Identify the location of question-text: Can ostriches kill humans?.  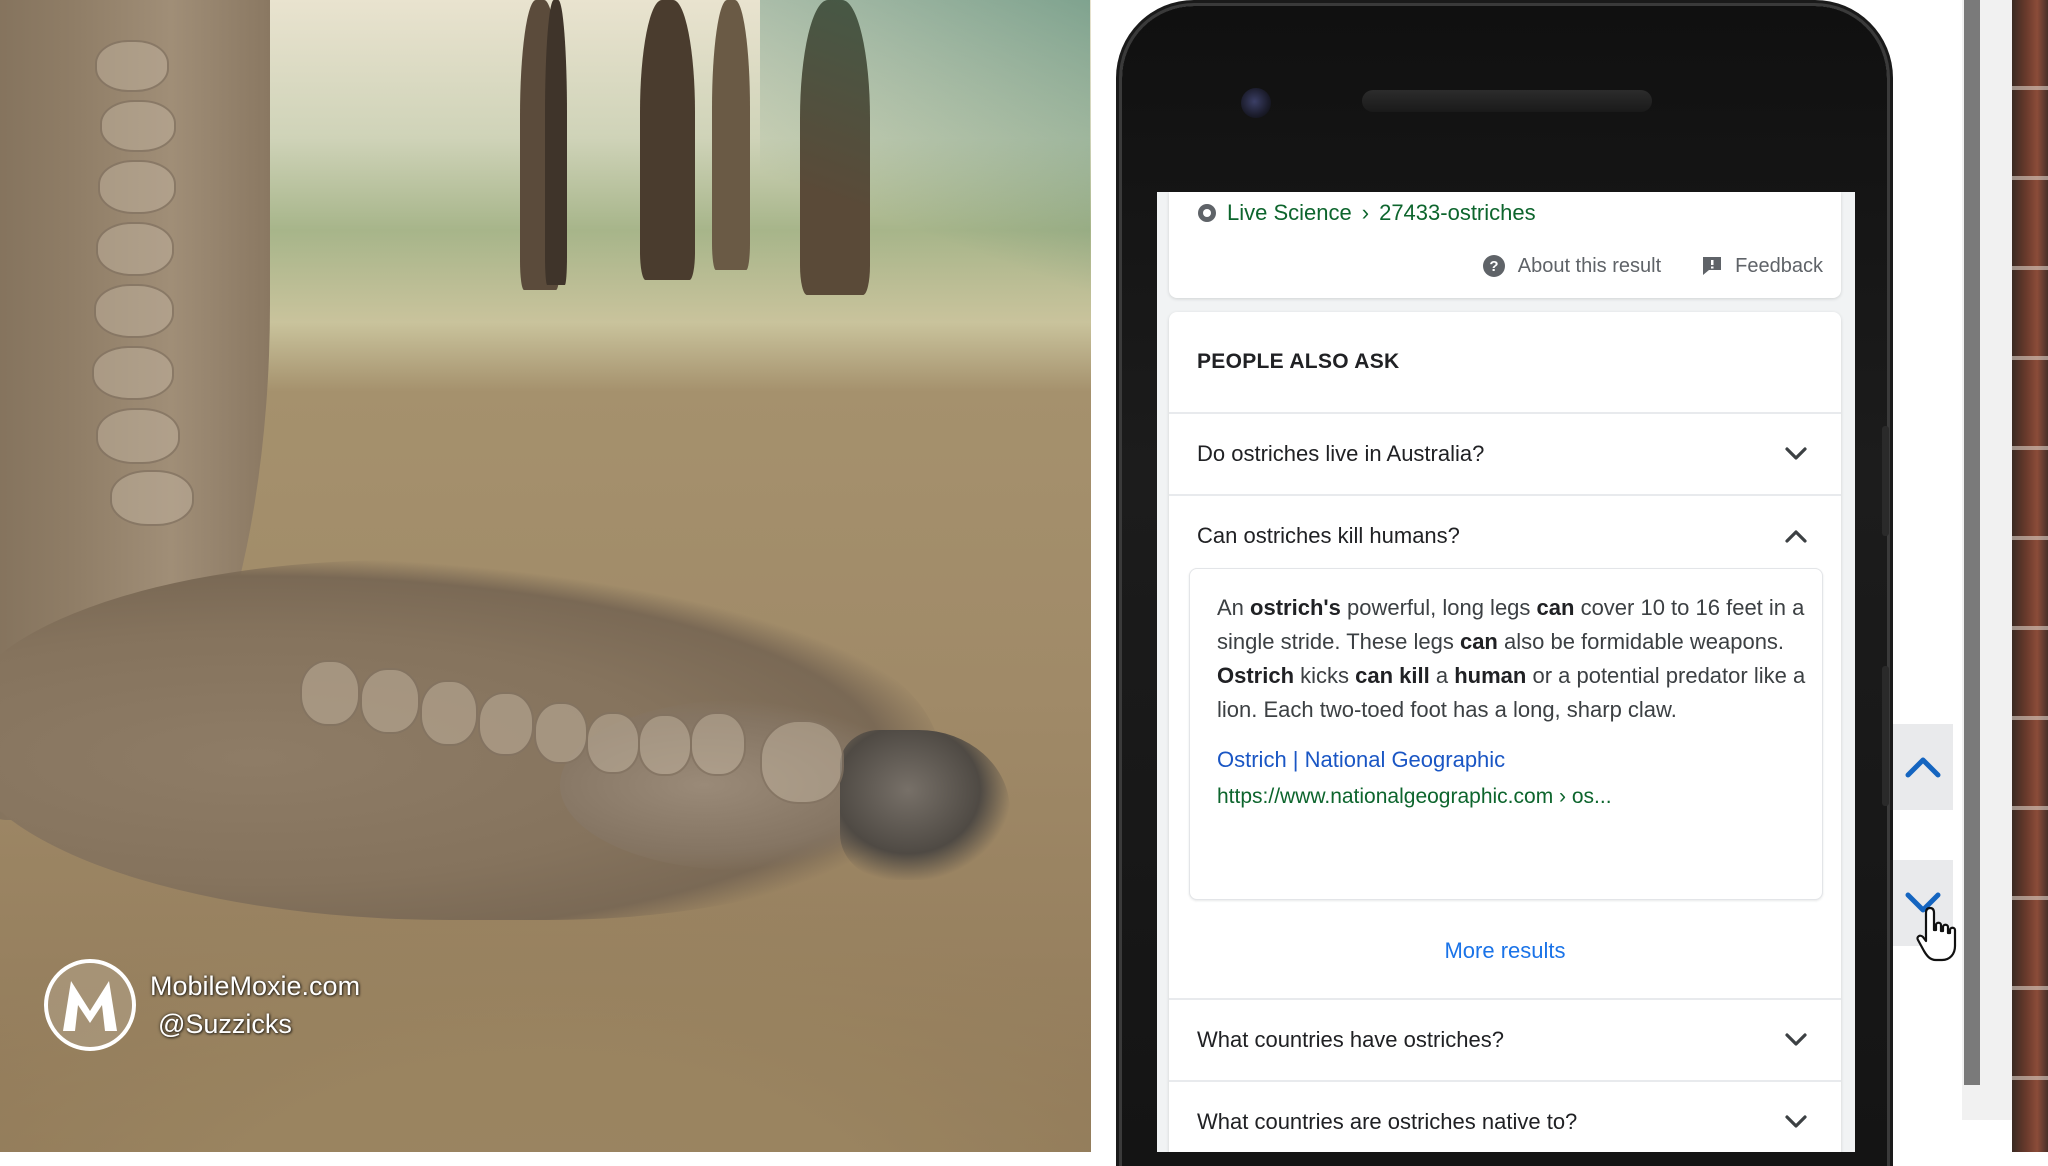
(1328, 535).